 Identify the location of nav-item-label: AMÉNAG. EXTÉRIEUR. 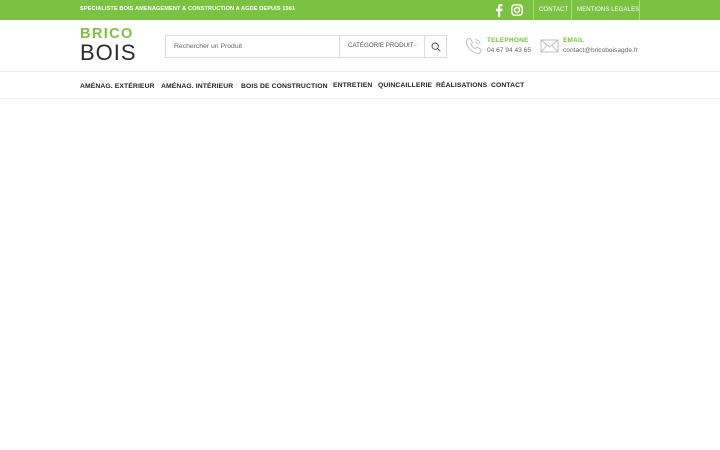
(117, 86).